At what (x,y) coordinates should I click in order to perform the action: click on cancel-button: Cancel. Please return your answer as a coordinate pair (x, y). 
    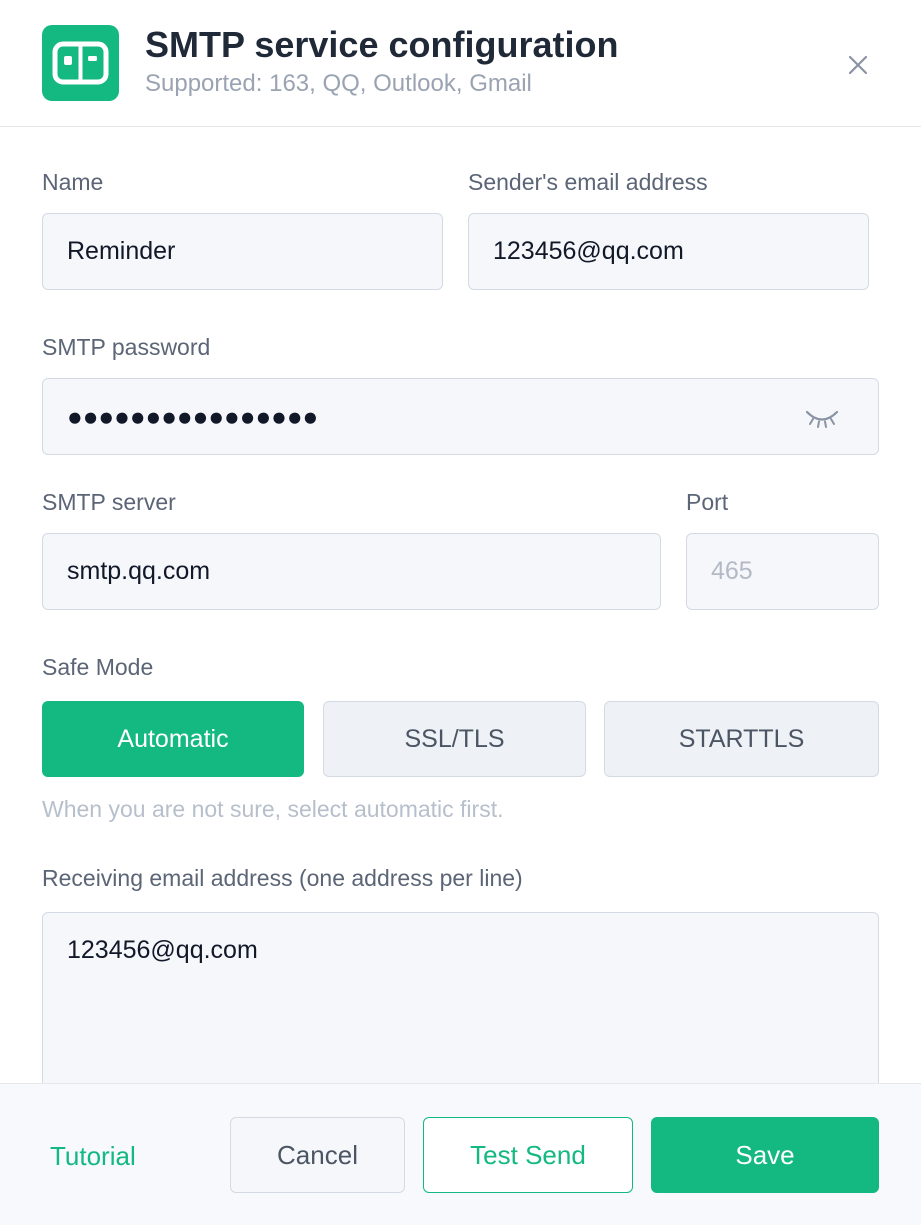
    Looking at the image, I should click on (317, 1155).